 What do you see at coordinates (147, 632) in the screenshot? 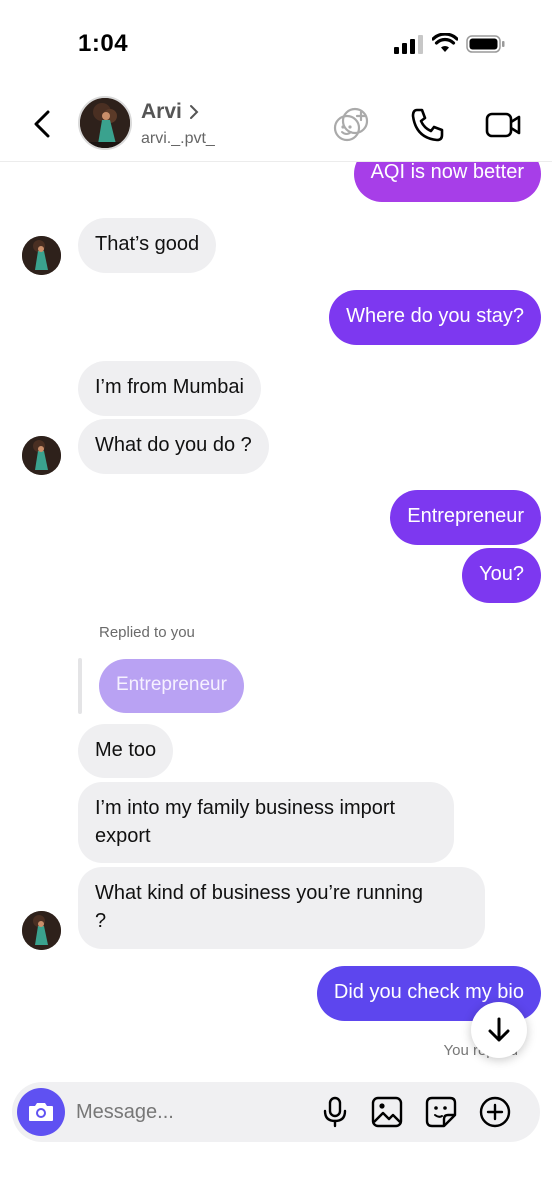
I see `replied-to-you-label: Replied to you` at bounding box center [147, 632].